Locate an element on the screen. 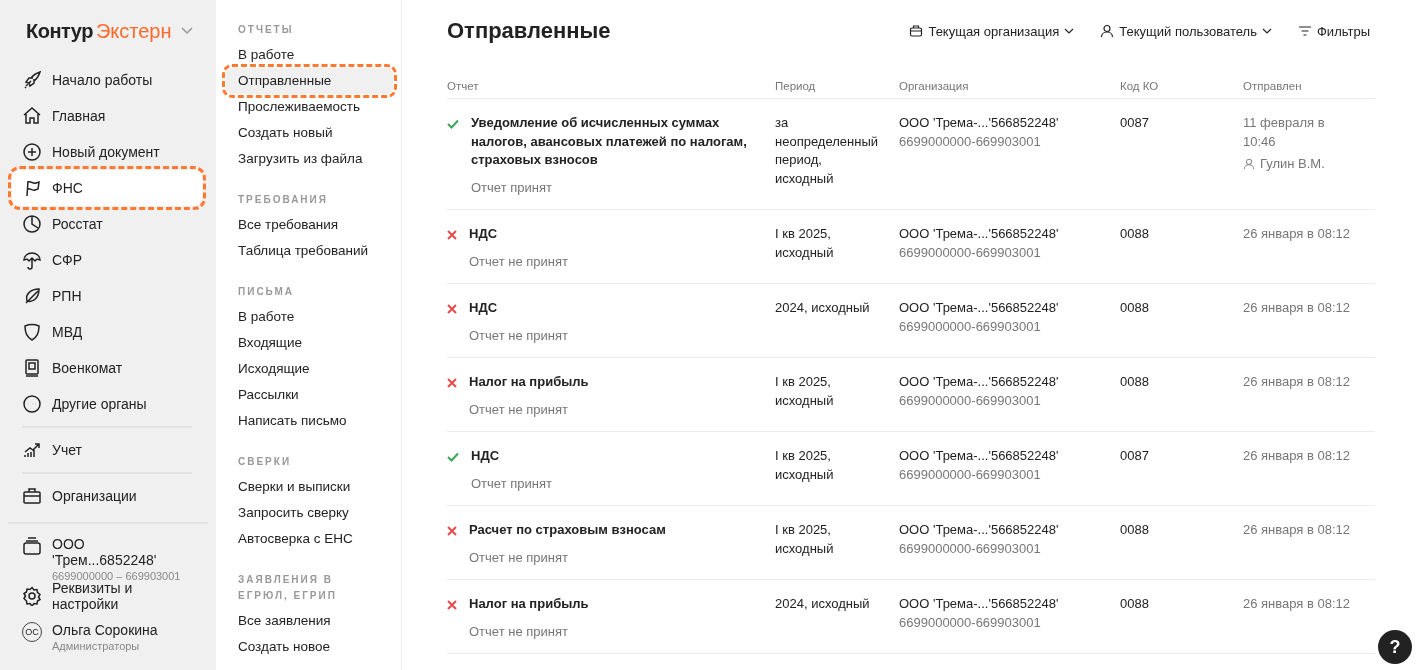  subnav-item: Загрузить из файла is located at coordinates (309, 159).